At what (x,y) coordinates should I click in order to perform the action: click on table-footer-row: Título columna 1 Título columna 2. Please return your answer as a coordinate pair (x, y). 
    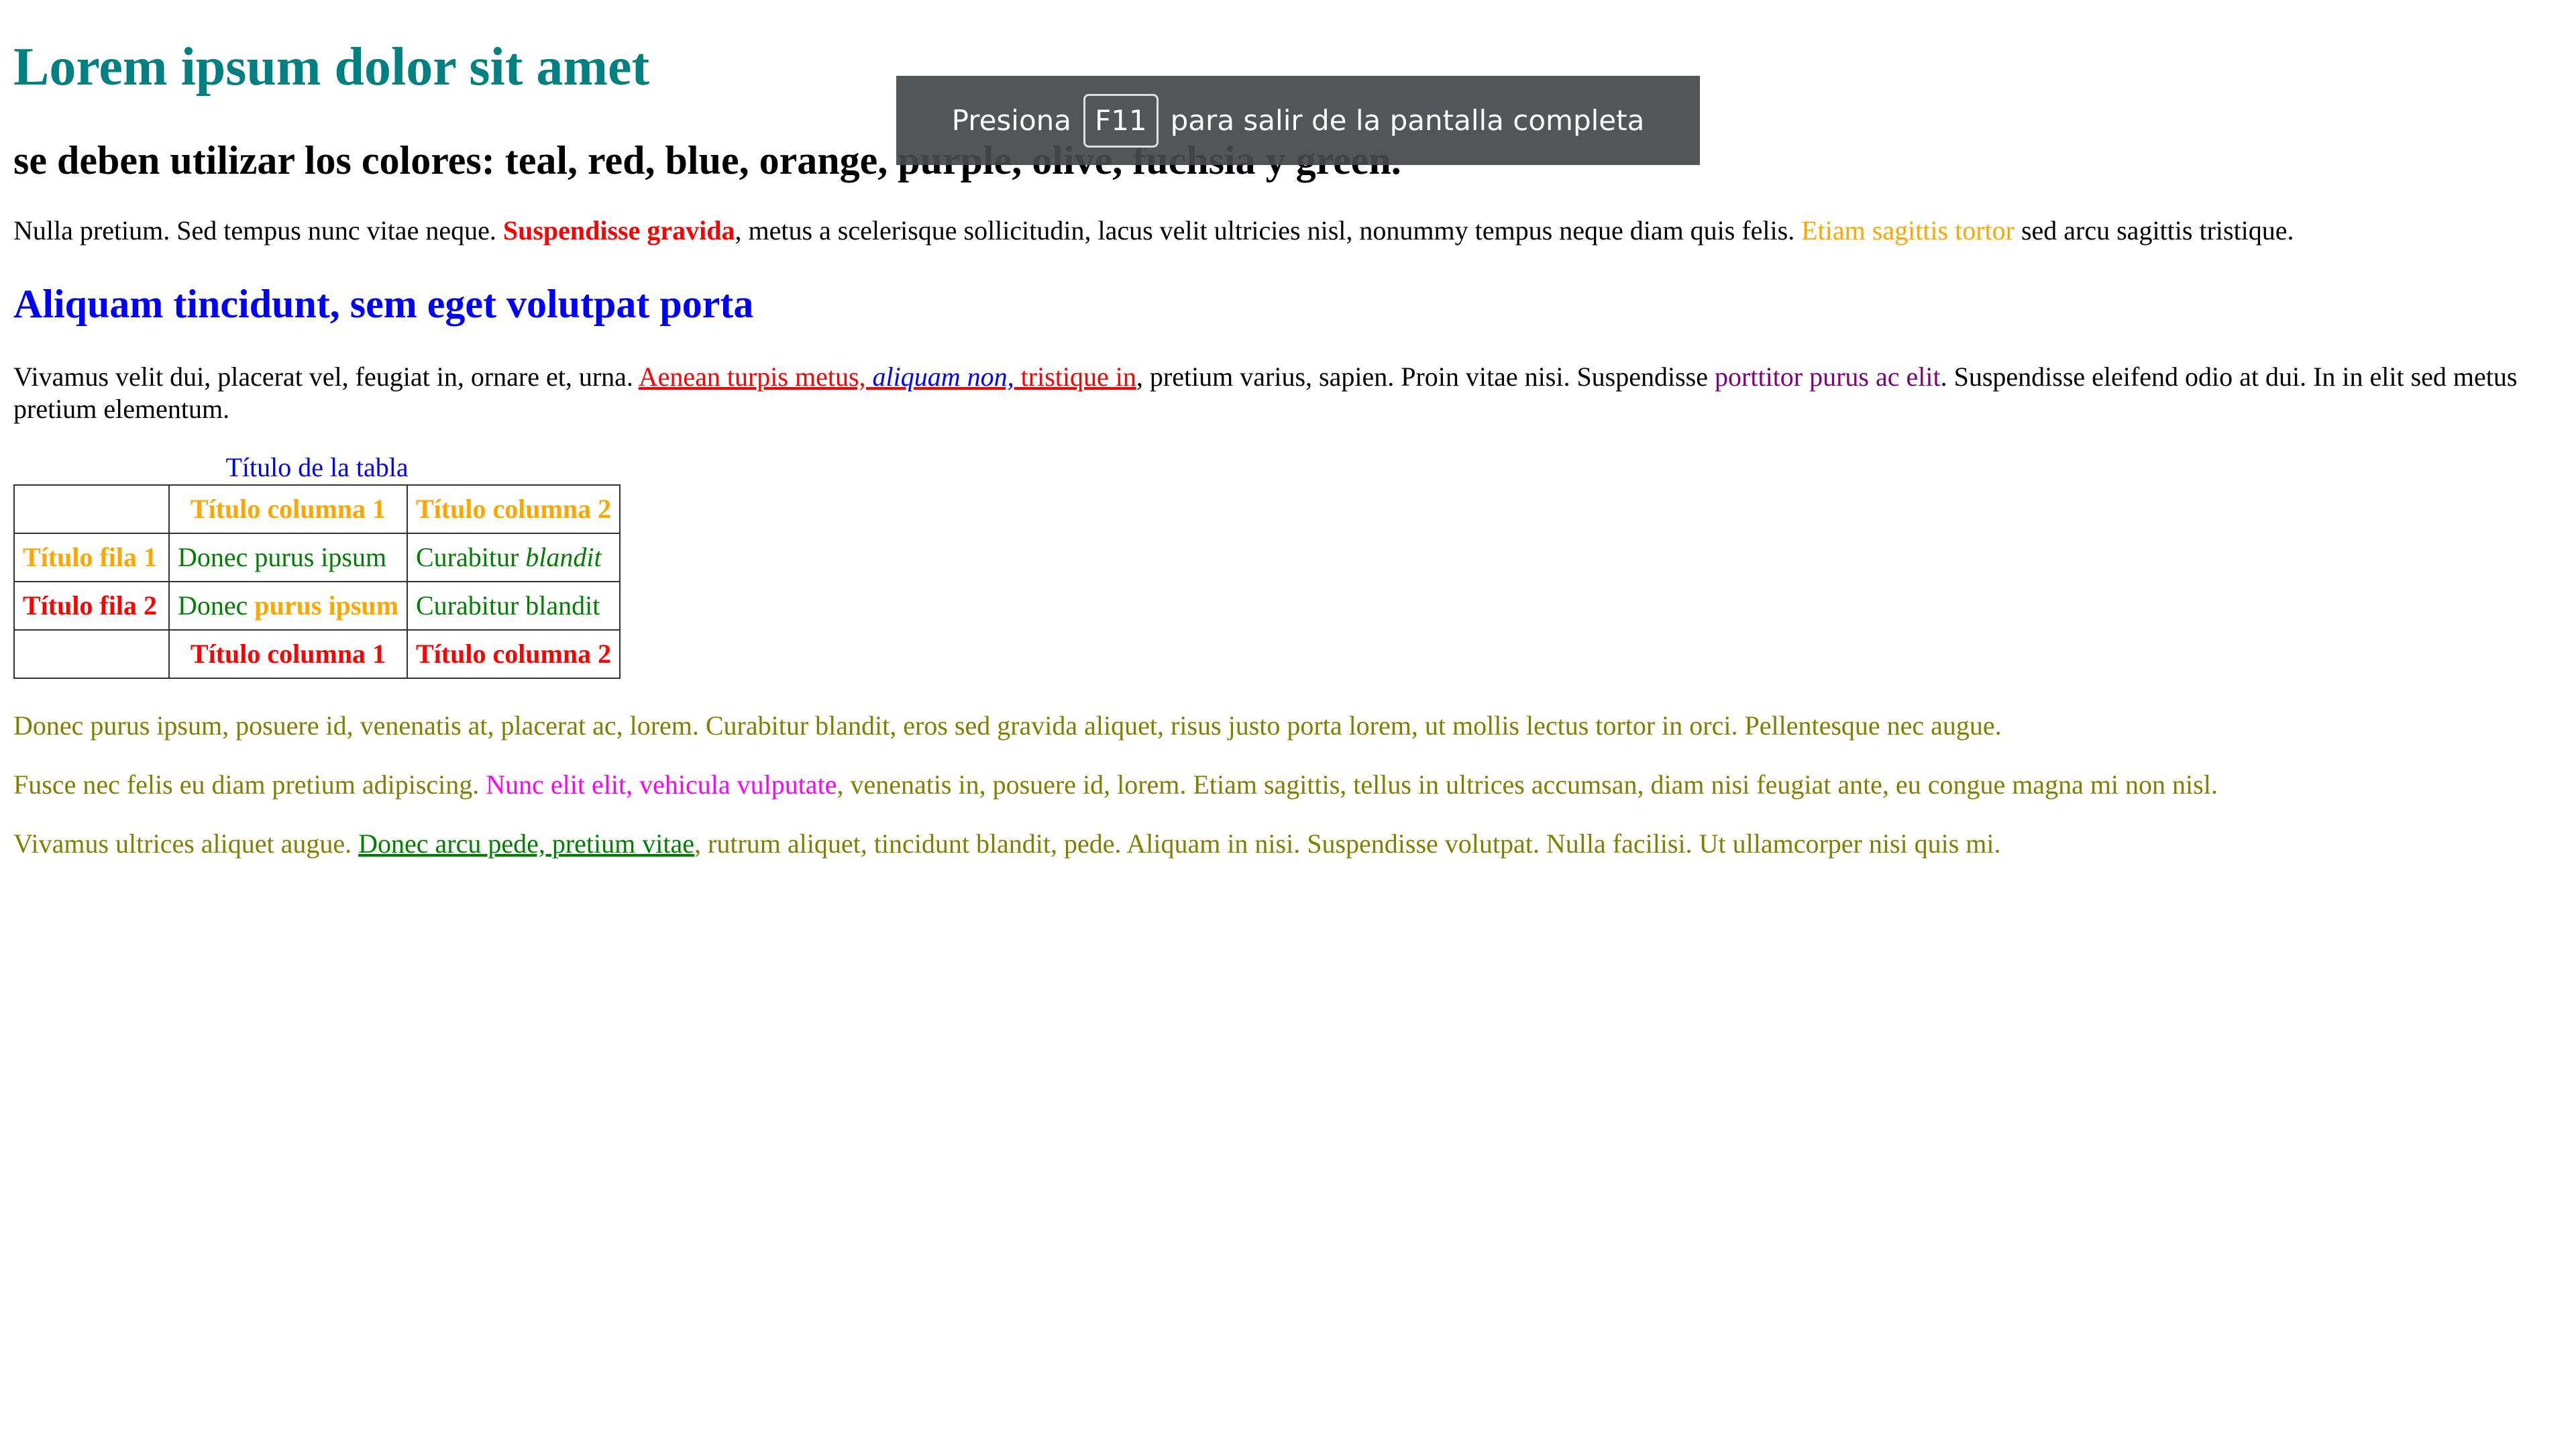
    Looking at the image, I should click on (317, 654).